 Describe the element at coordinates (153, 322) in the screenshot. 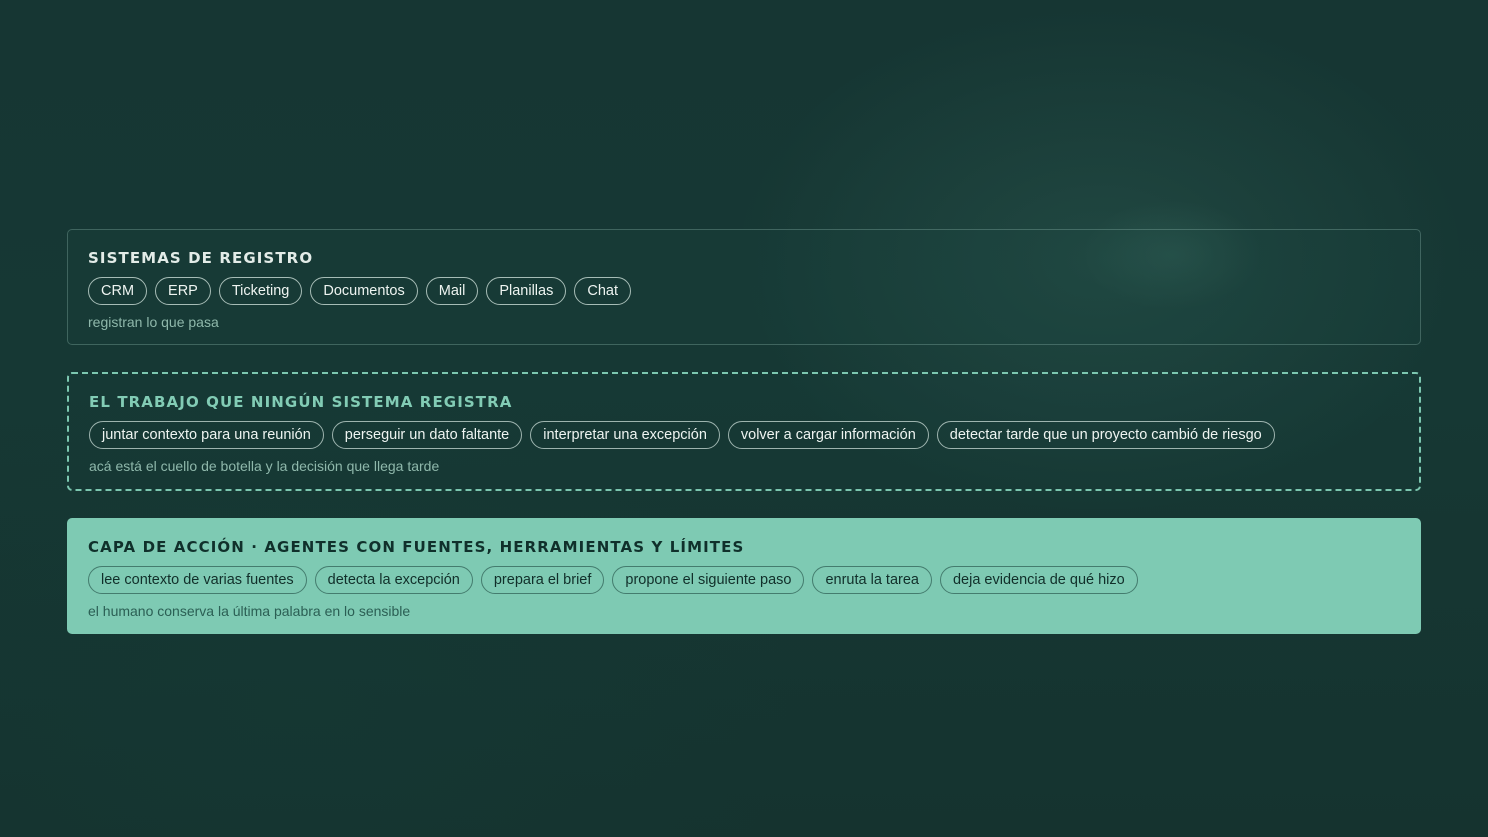

I see `systems-of-record-caption: registran lo que pasa` at that location.